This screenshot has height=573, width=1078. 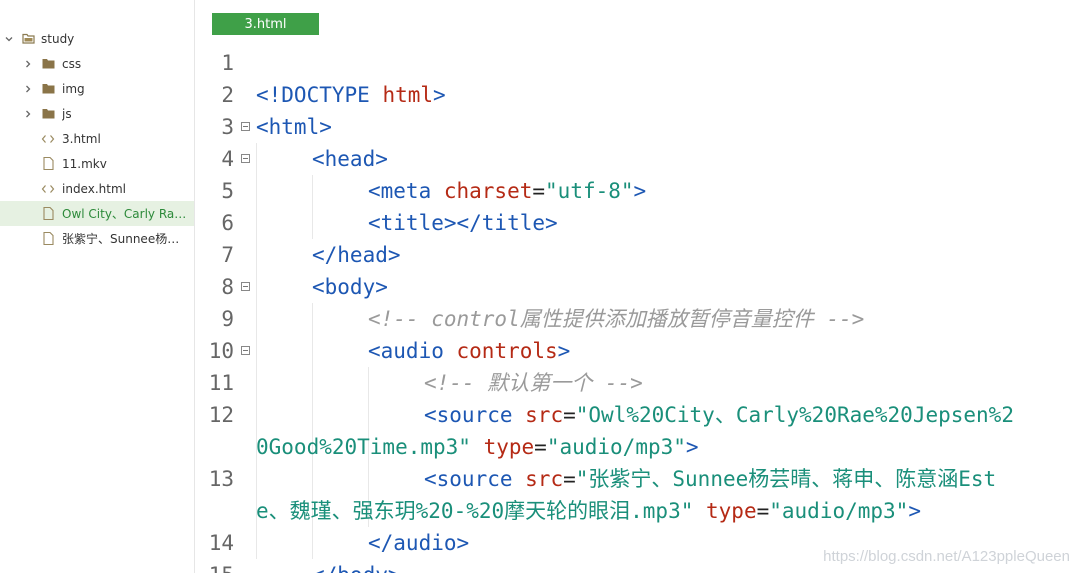 I want to click on code-text: <audio controls>, so click(x=469, y=351).